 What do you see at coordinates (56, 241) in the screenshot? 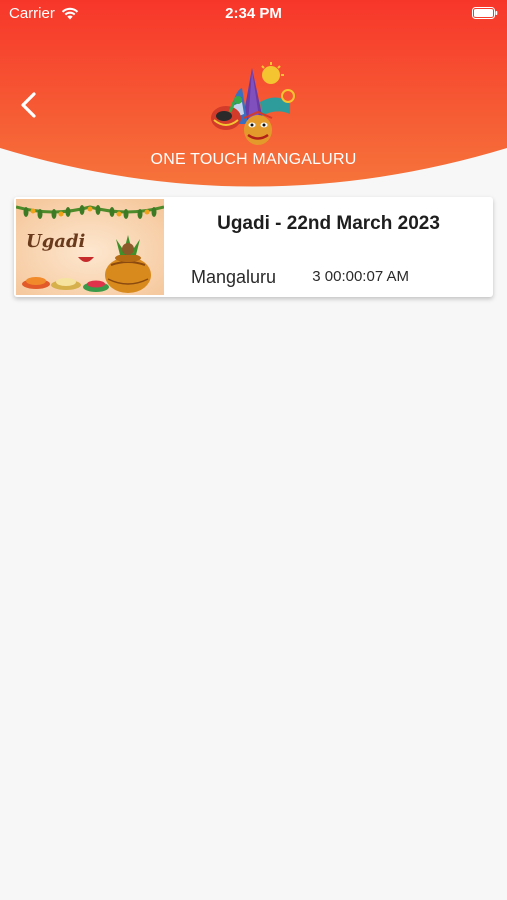
I see `thumbnail-text: Ugadi` at bounding box center [56, 241].